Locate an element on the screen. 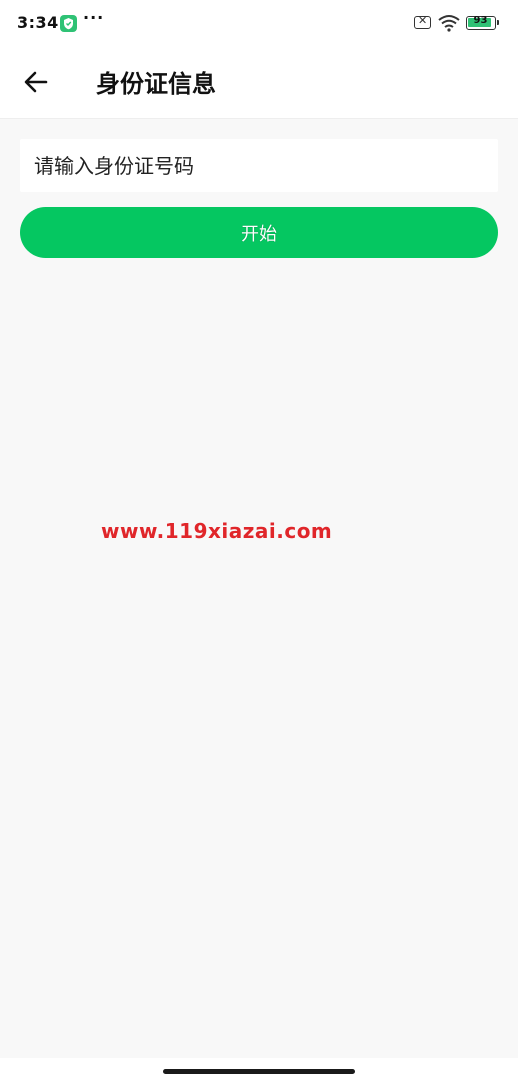 The height and width of the screenshot is (1080, 518). page-title: 身份证信息 is located at coordinates (156, 84).